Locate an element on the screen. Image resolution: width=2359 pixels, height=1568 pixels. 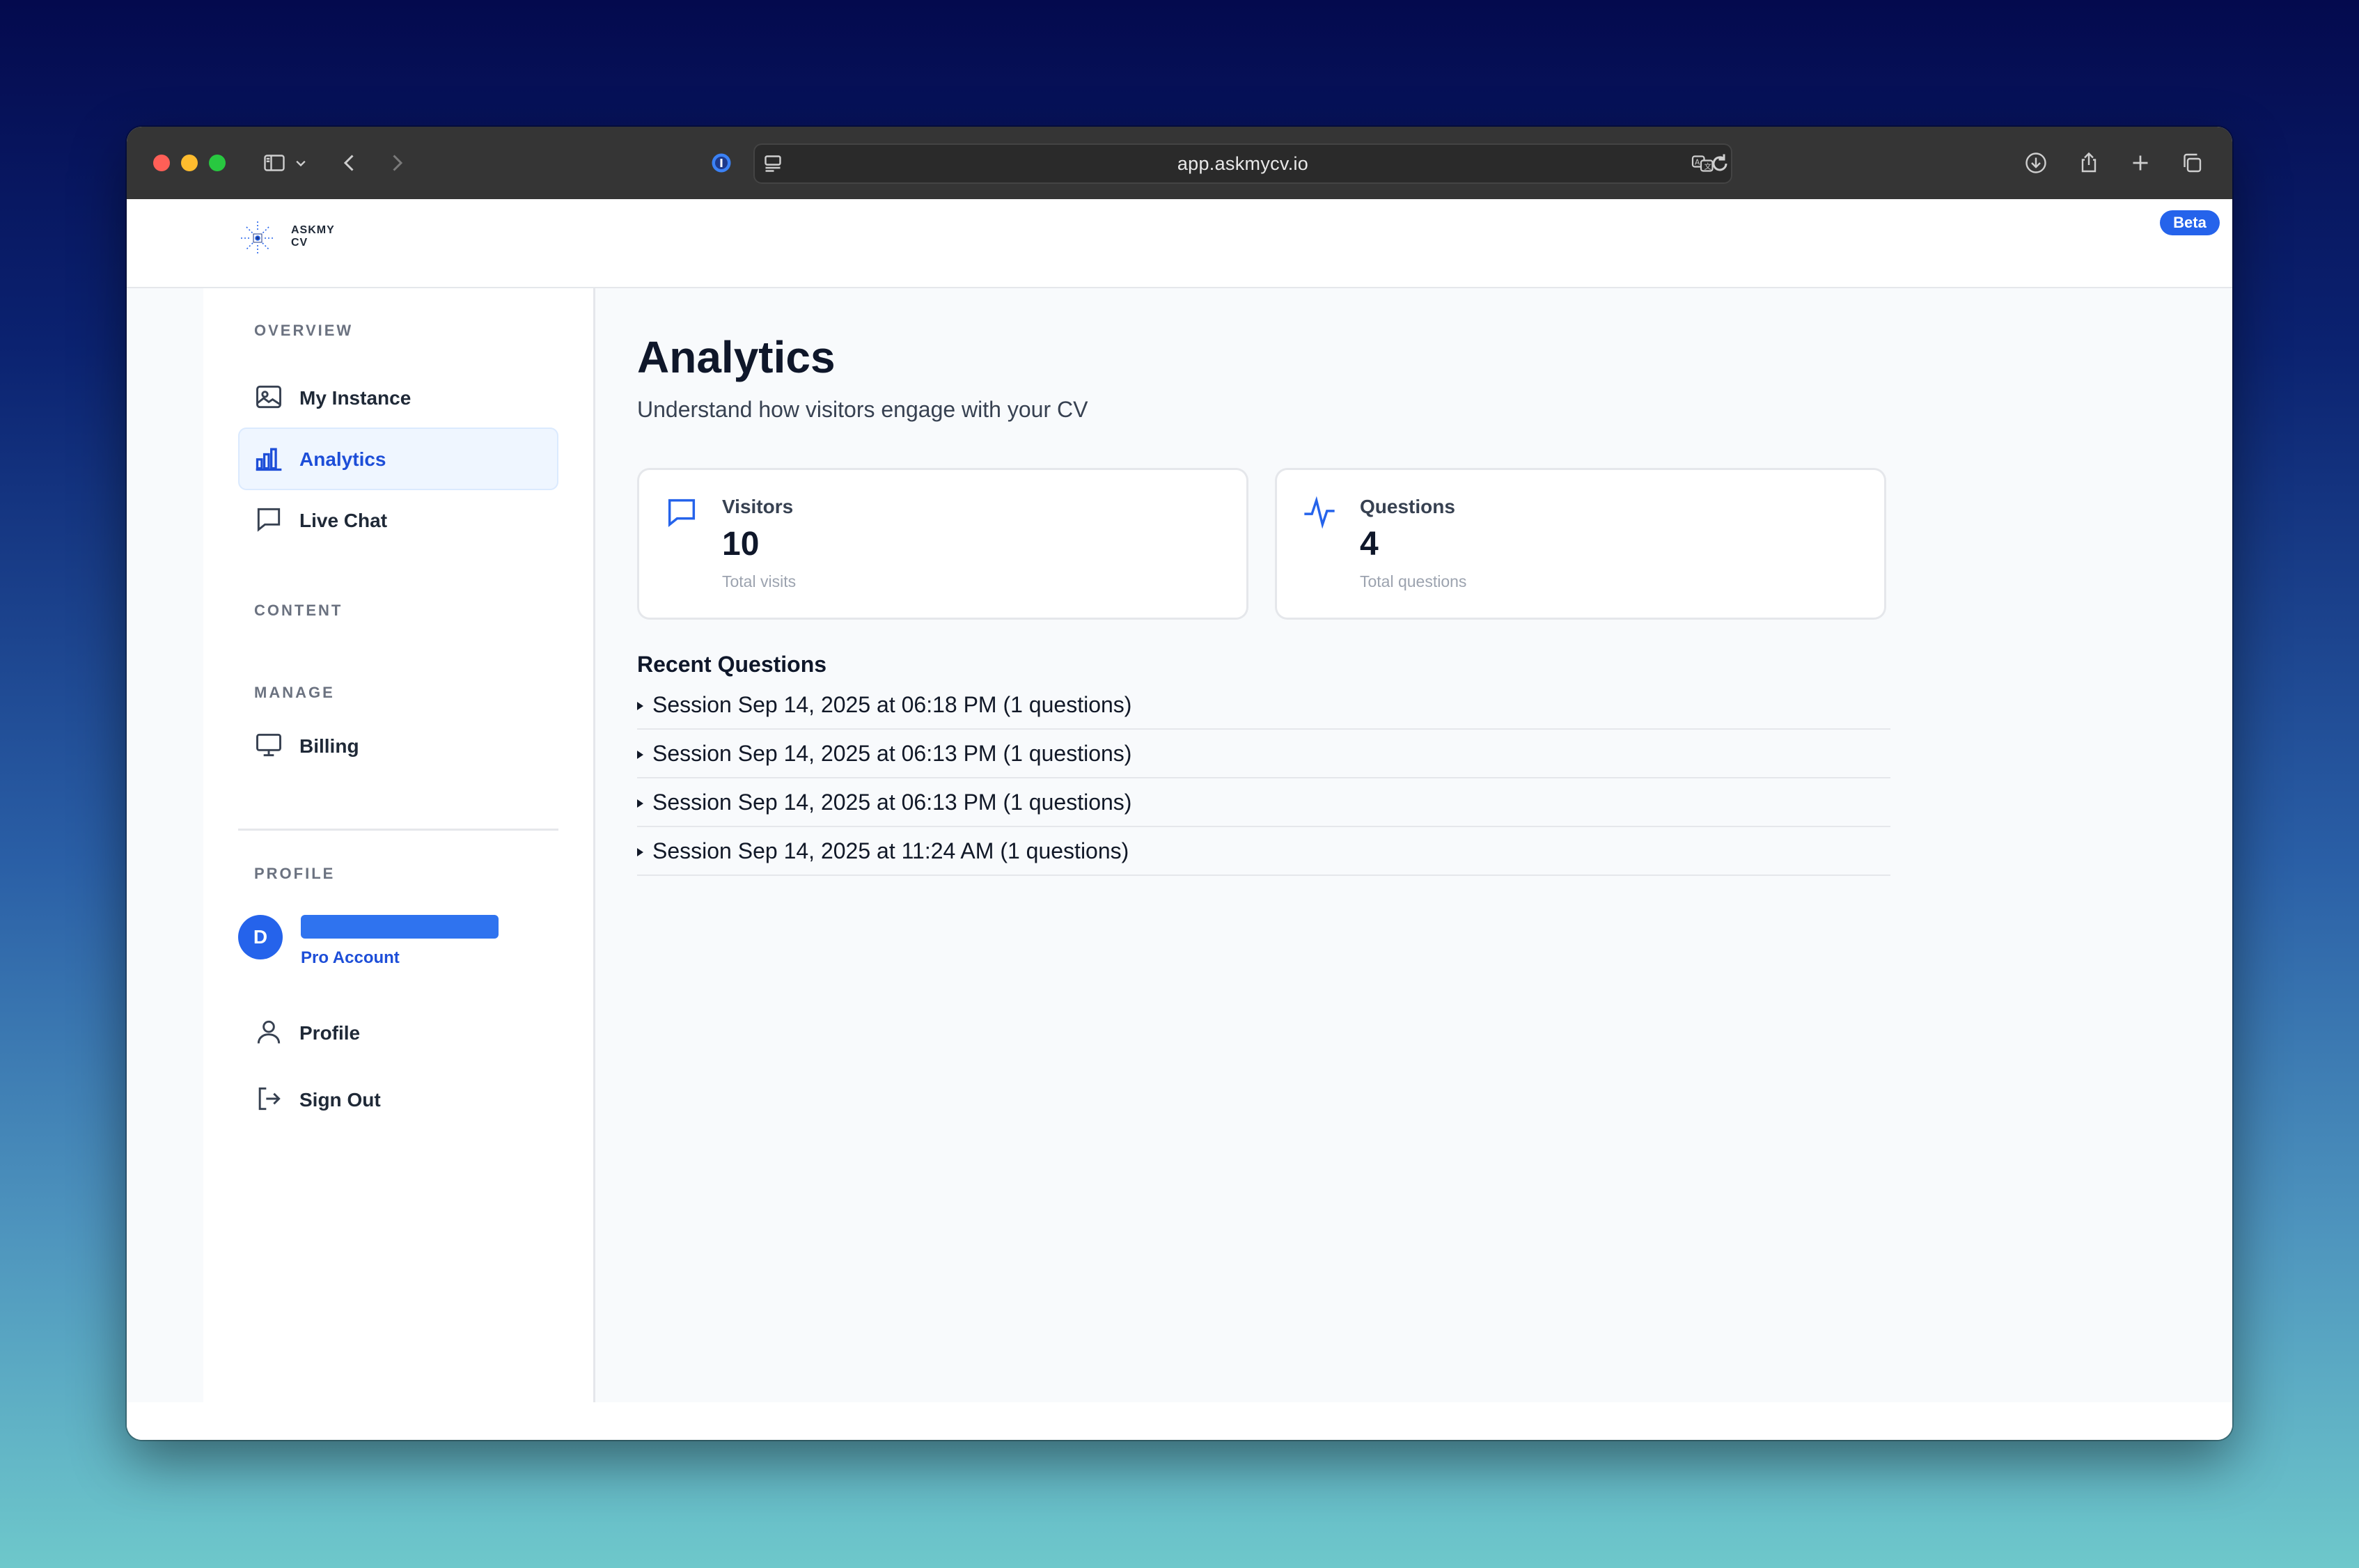
forward-arrow-icon is located at coordinates (397, 163).